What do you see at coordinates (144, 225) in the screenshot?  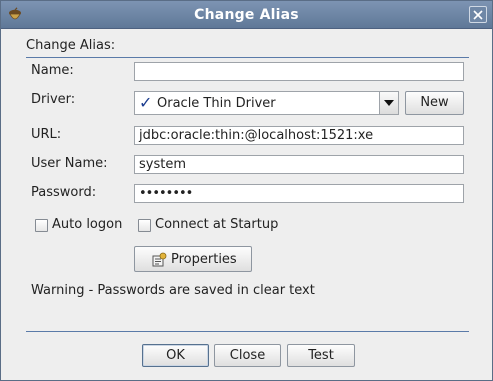 I see `connect-at-startup-checkbox` at bounding box center [144, 225].